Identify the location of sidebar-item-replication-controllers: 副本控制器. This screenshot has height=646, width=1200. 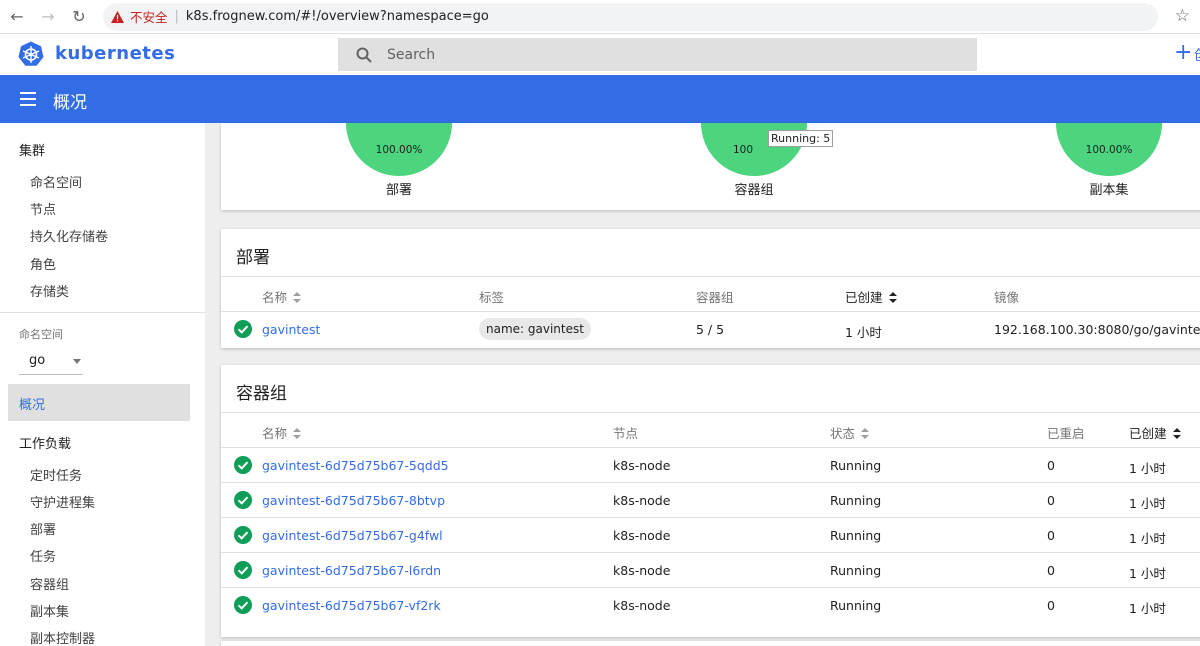
(62, 637).